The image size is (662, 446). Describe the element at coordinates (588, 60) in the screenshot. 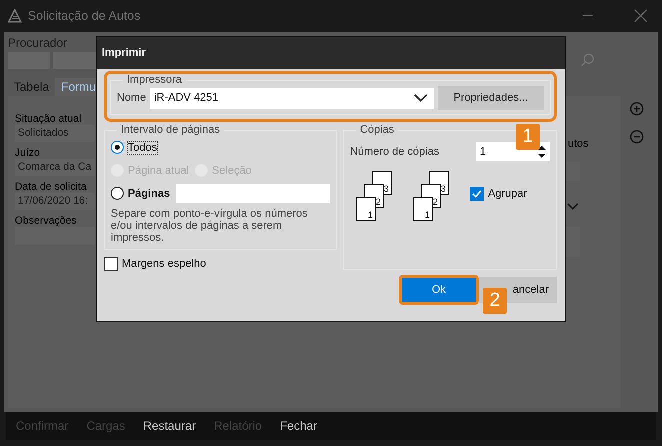

I see `search-icon` at that location.